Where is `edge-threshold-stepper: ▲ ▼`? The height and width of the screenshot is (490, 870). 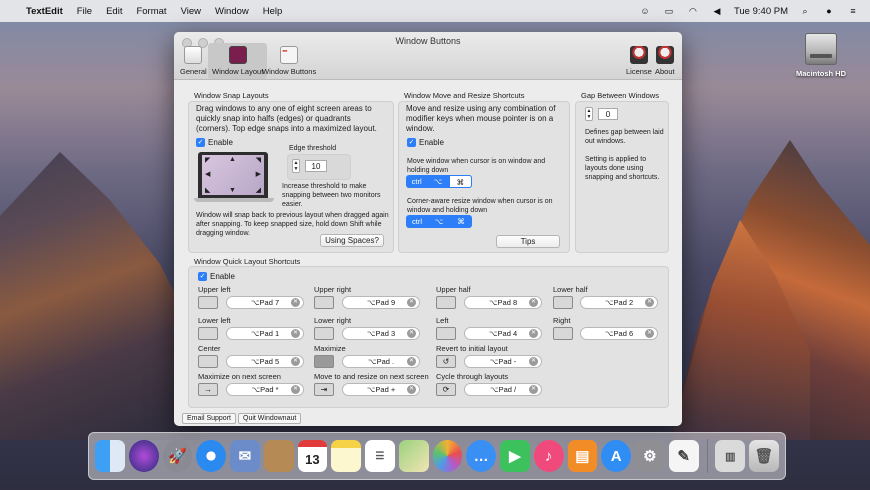
edge-threshold-stepper: ▲ ▼ is located at coordinates (296, 166).